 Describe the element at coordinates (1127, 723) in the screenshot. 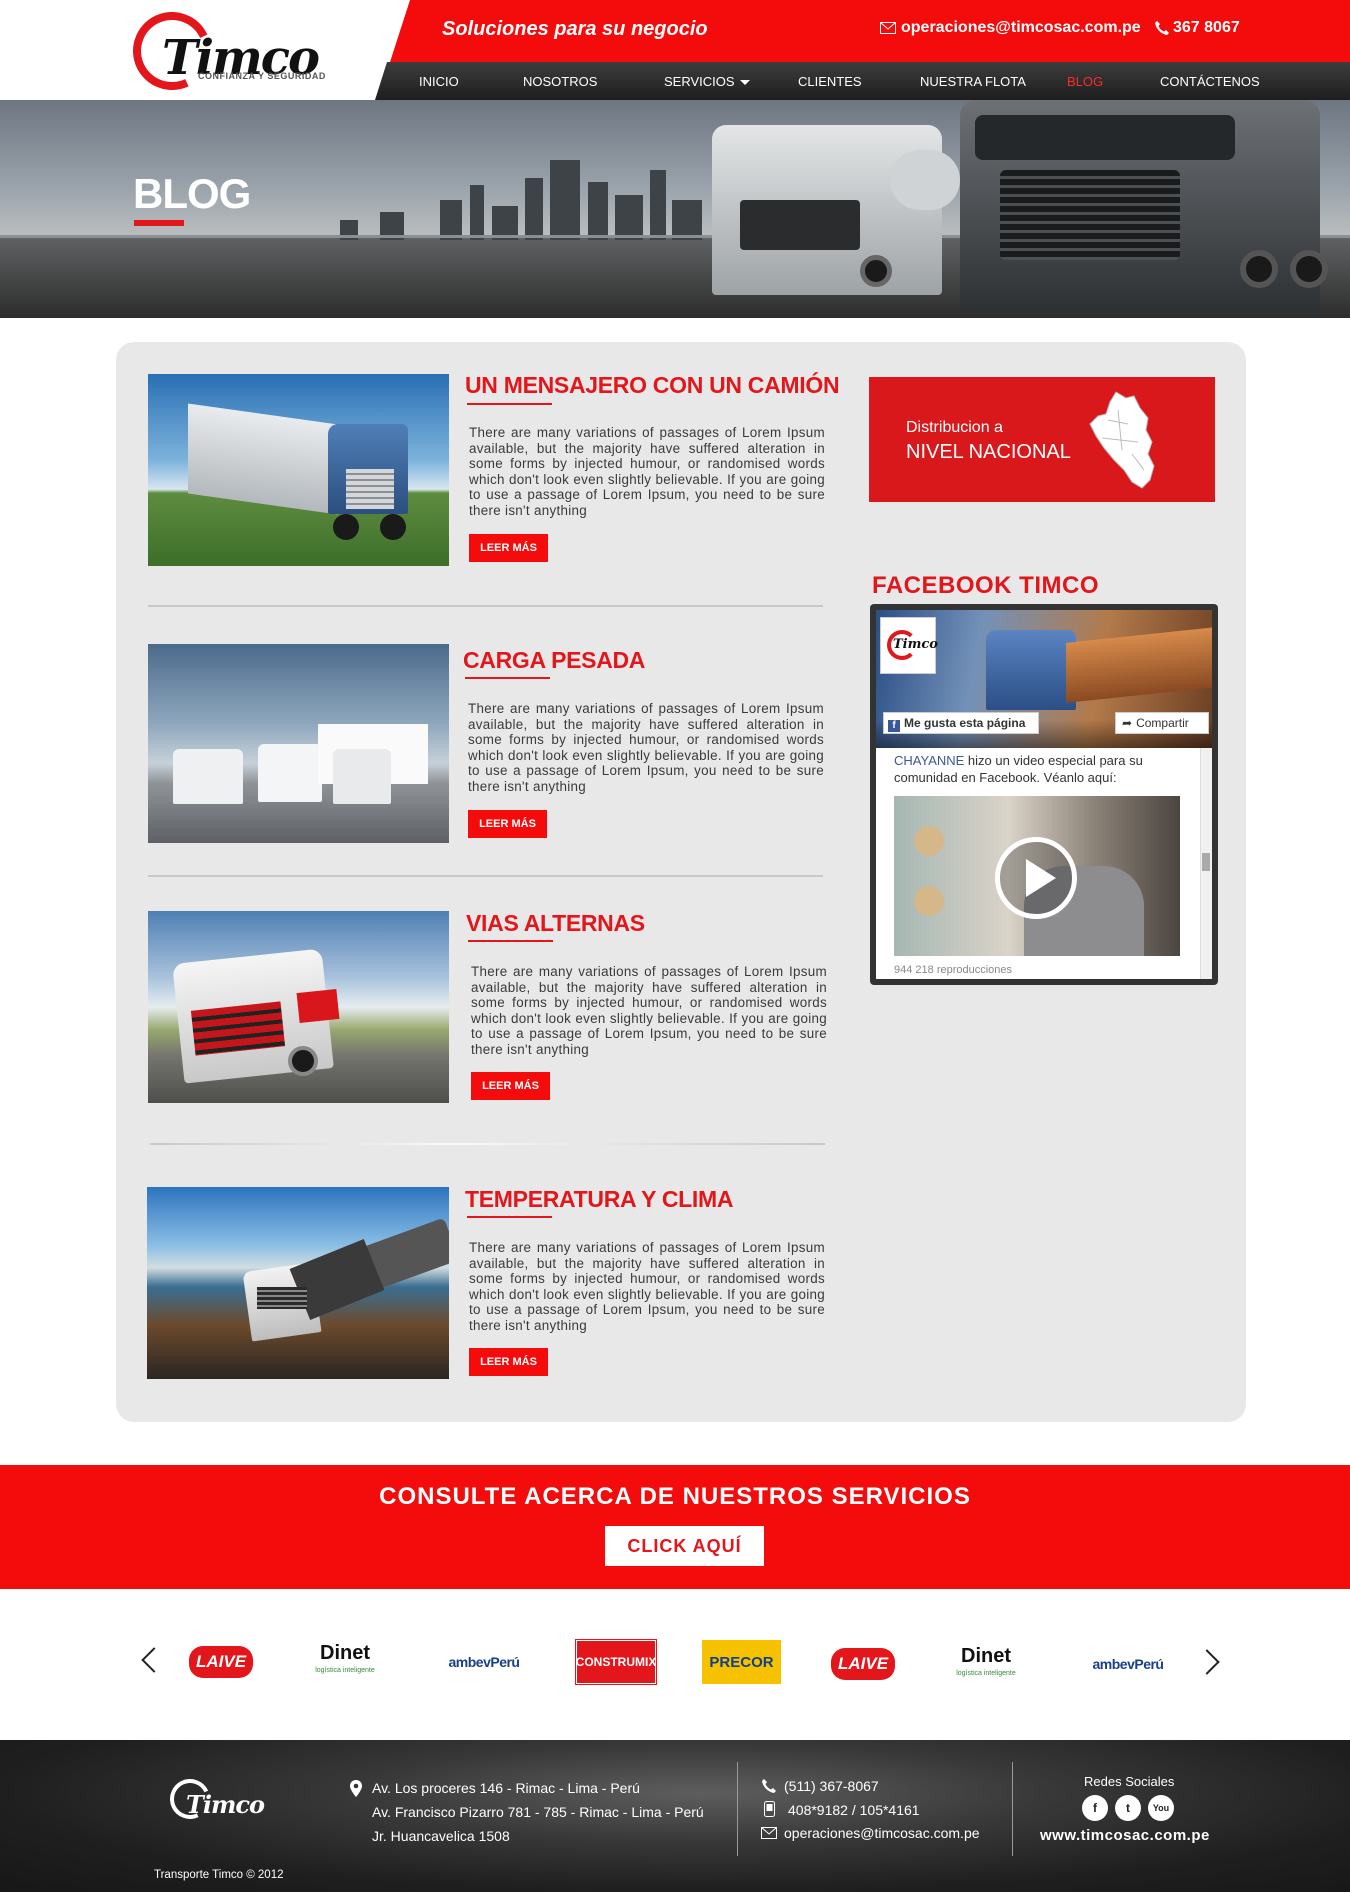

I see `share-icon: ➦` at that location.